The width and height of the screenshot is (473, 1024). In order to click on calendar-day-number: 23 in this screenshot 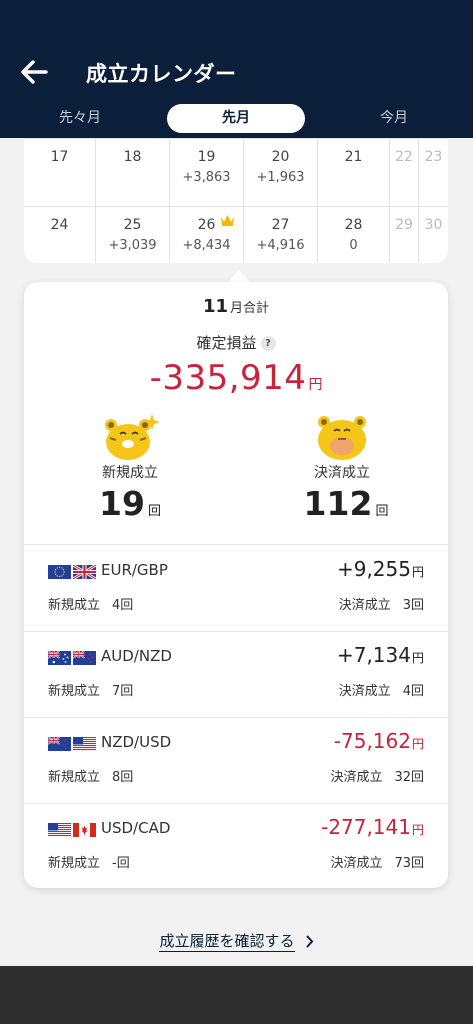, I will do `click(433, 157)`.